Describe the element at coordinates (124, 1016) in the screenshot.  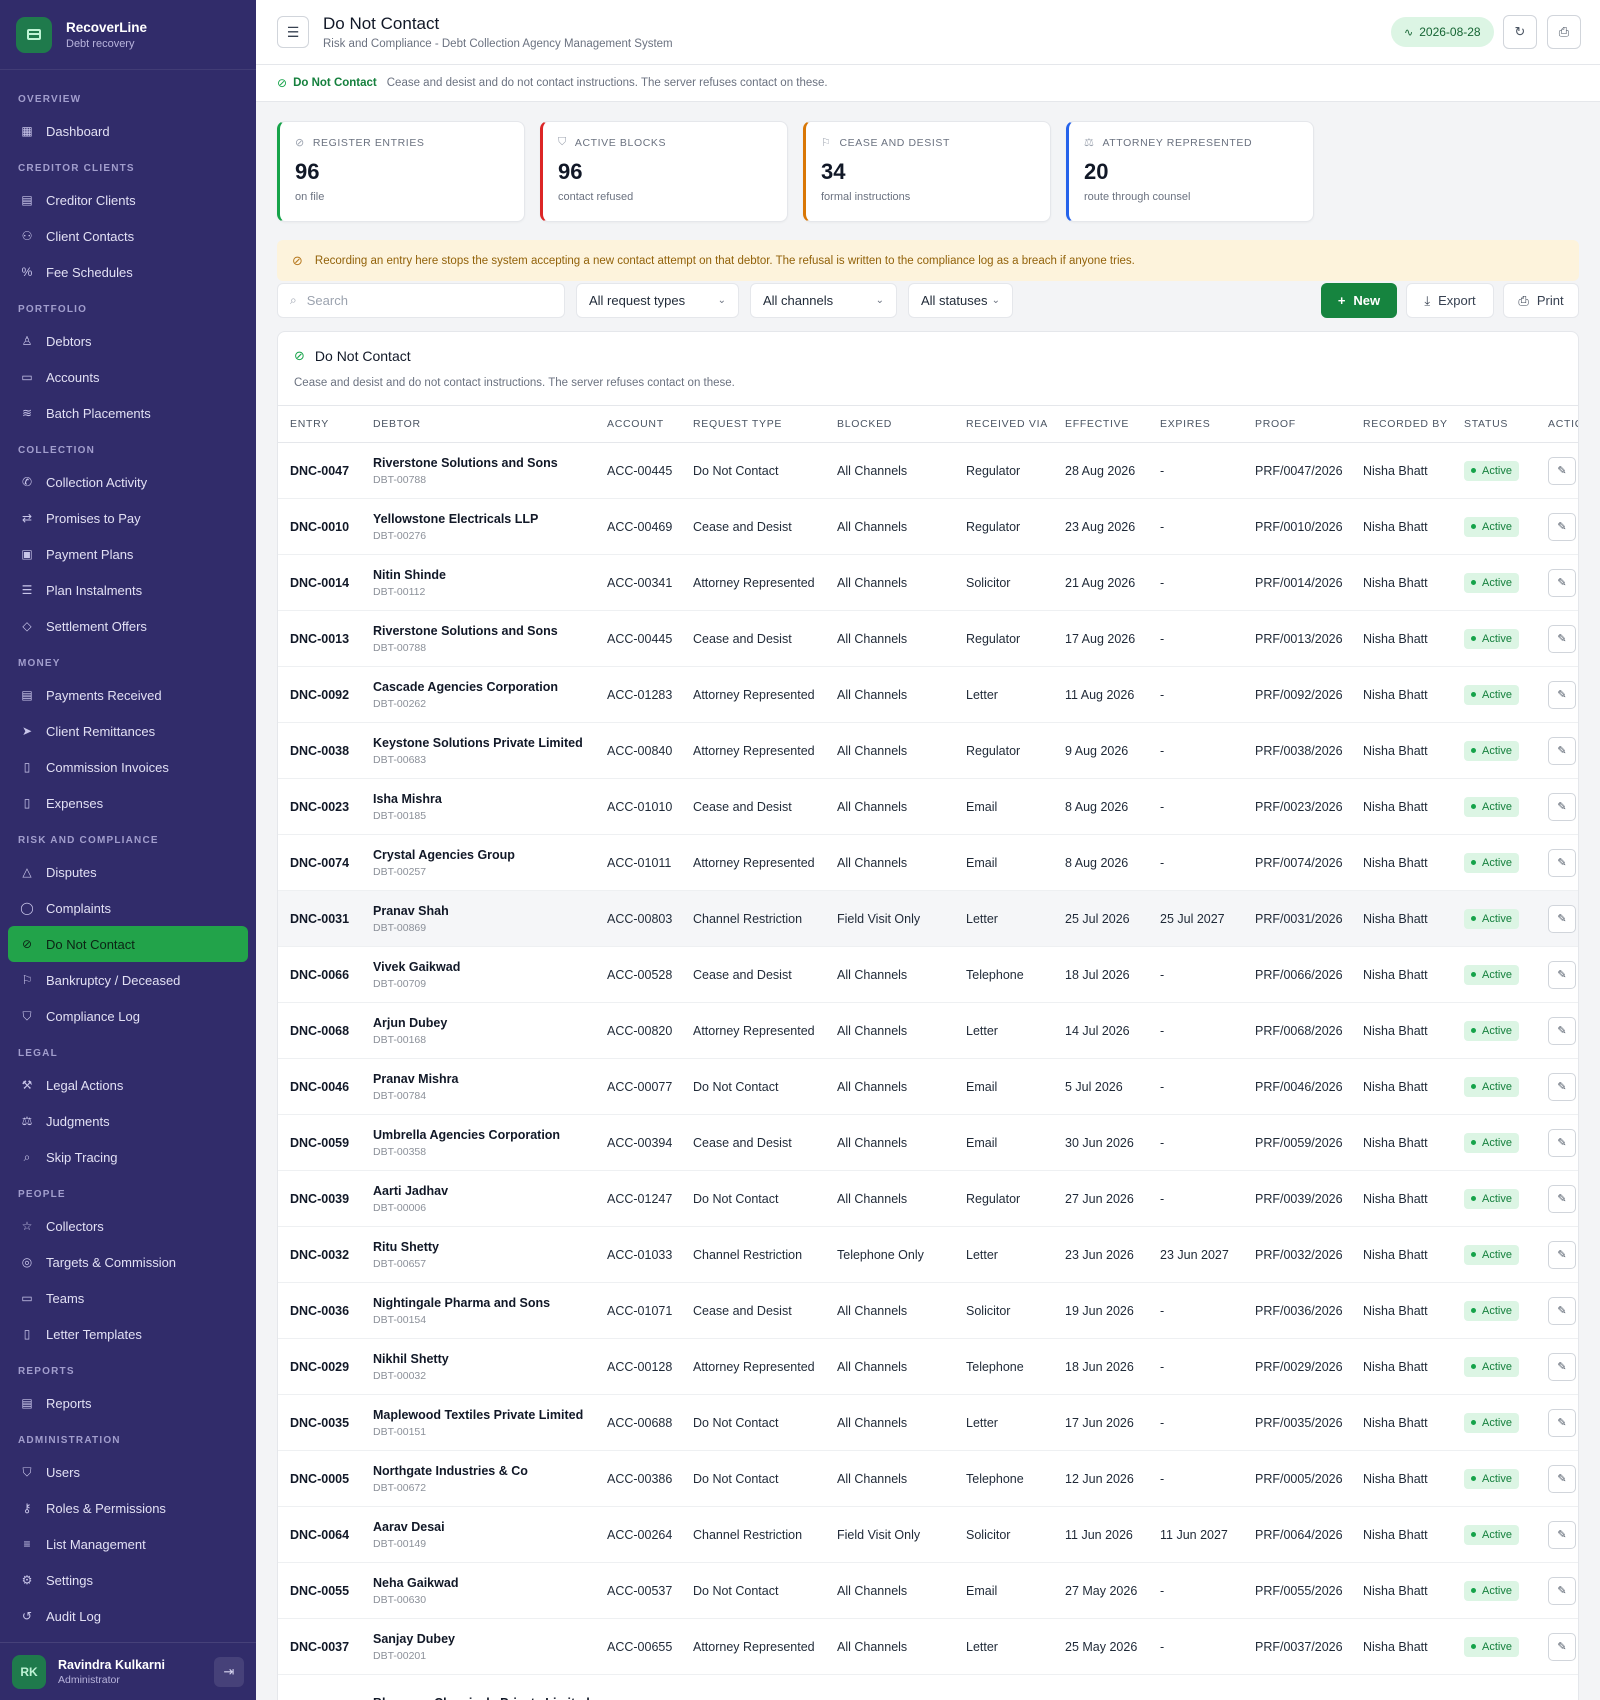
I see `sidebar-item-compliance-log: ⛉ Compliance Log` at that location.